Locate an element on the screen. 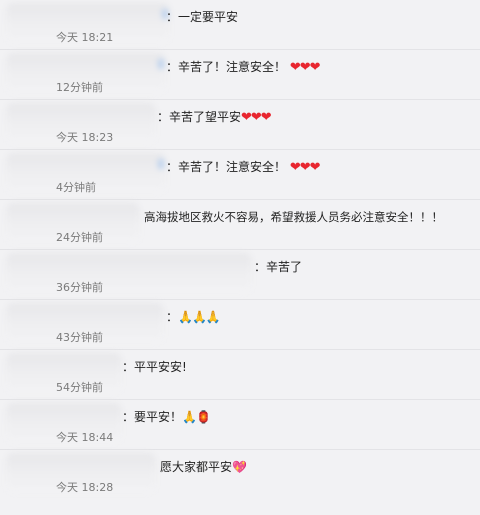 The width and height of the screenshot is (480, 515). comment-time: 今天 18:28 is located at coordinates (85, 487).